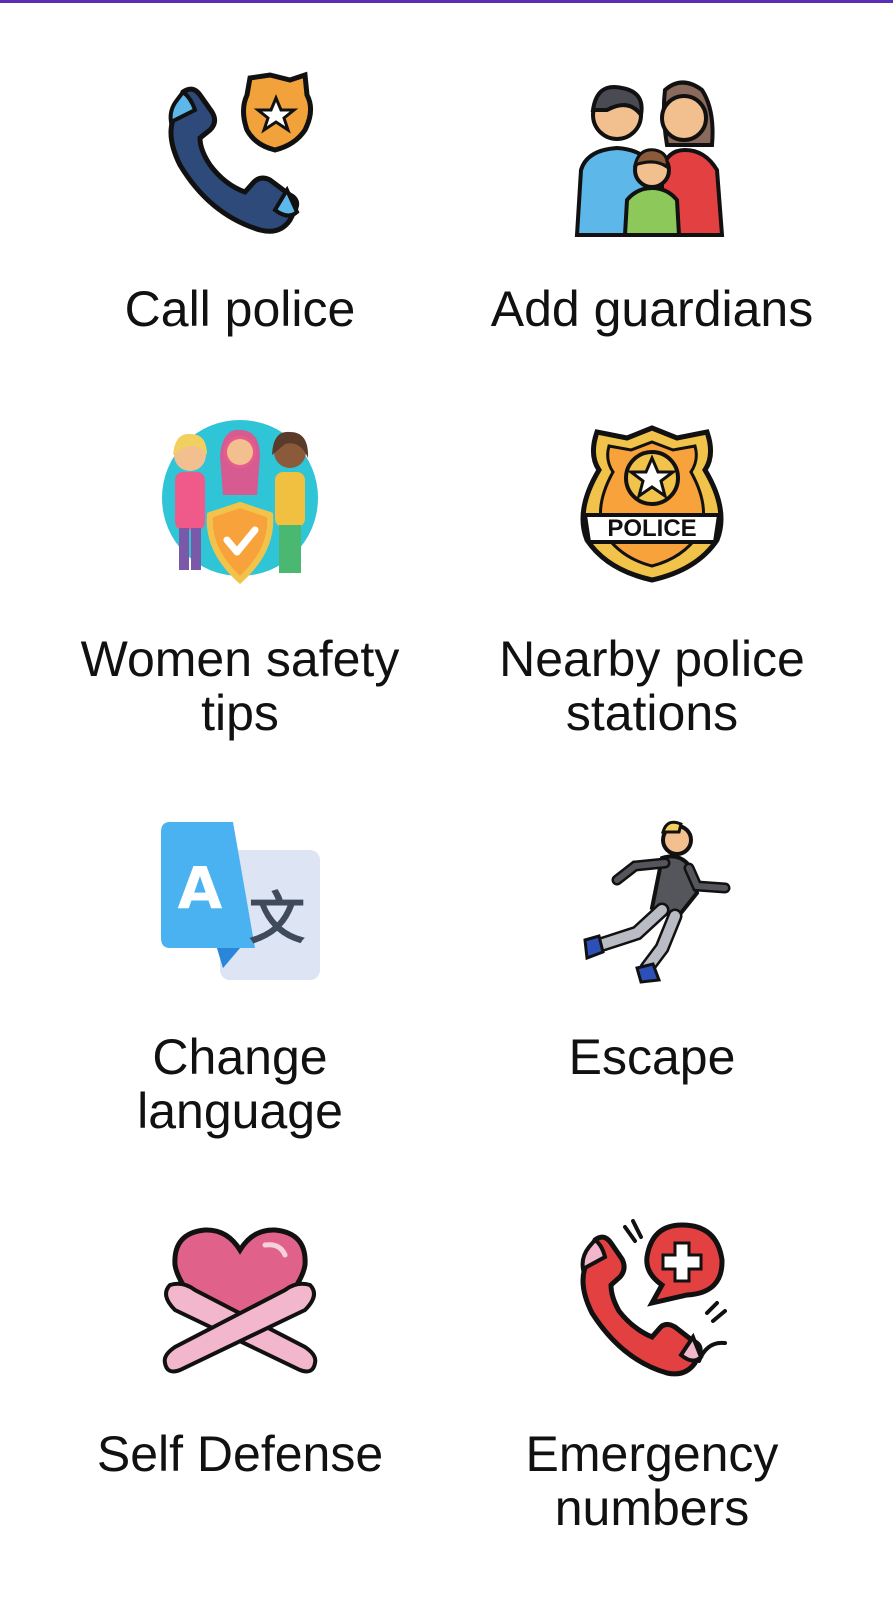 This screenshot has height=1600, width=893. I want to click on heart-hug-icon, so click(240, 1300).